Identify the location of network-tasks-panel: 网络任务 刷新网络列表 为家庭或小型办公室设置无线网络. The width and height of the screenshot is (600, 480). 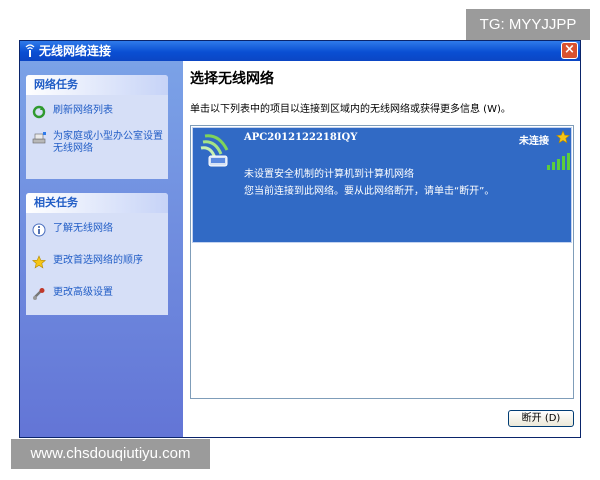
(97, 127).